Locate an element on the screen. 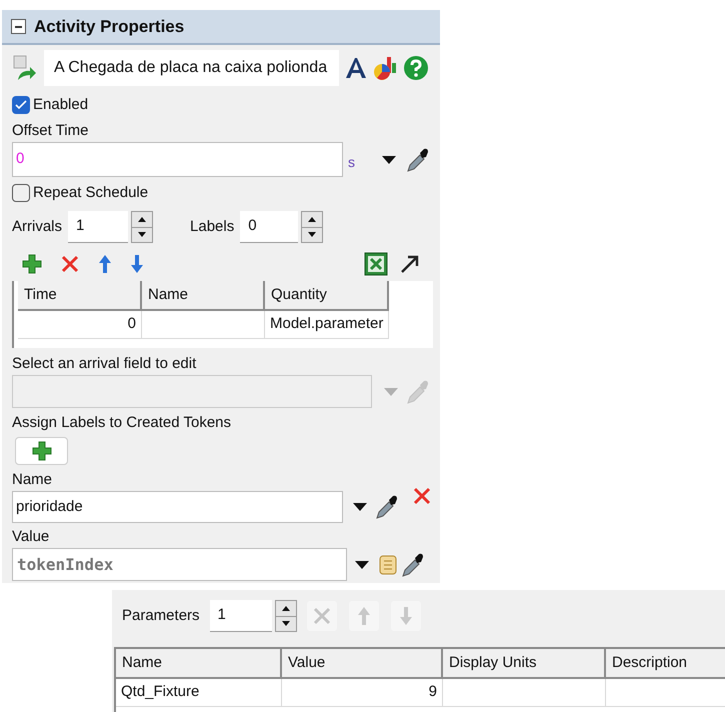 Image resolution: width=725 pixels, height=712 pixels. labels-field: 0 is located at coordinates (269, 227).